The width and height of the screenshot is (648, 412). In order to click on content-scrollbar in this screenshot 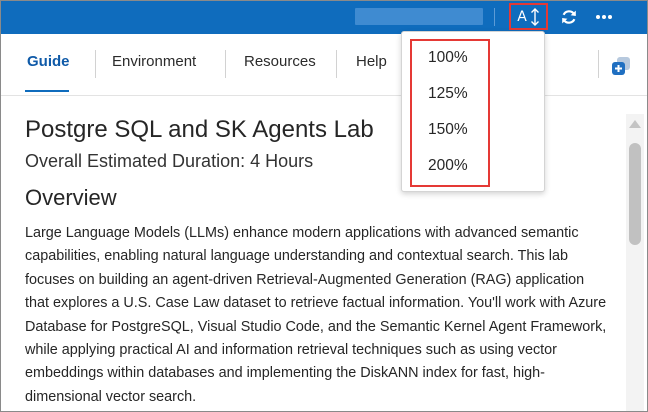, I will do `click(635, 262)`.